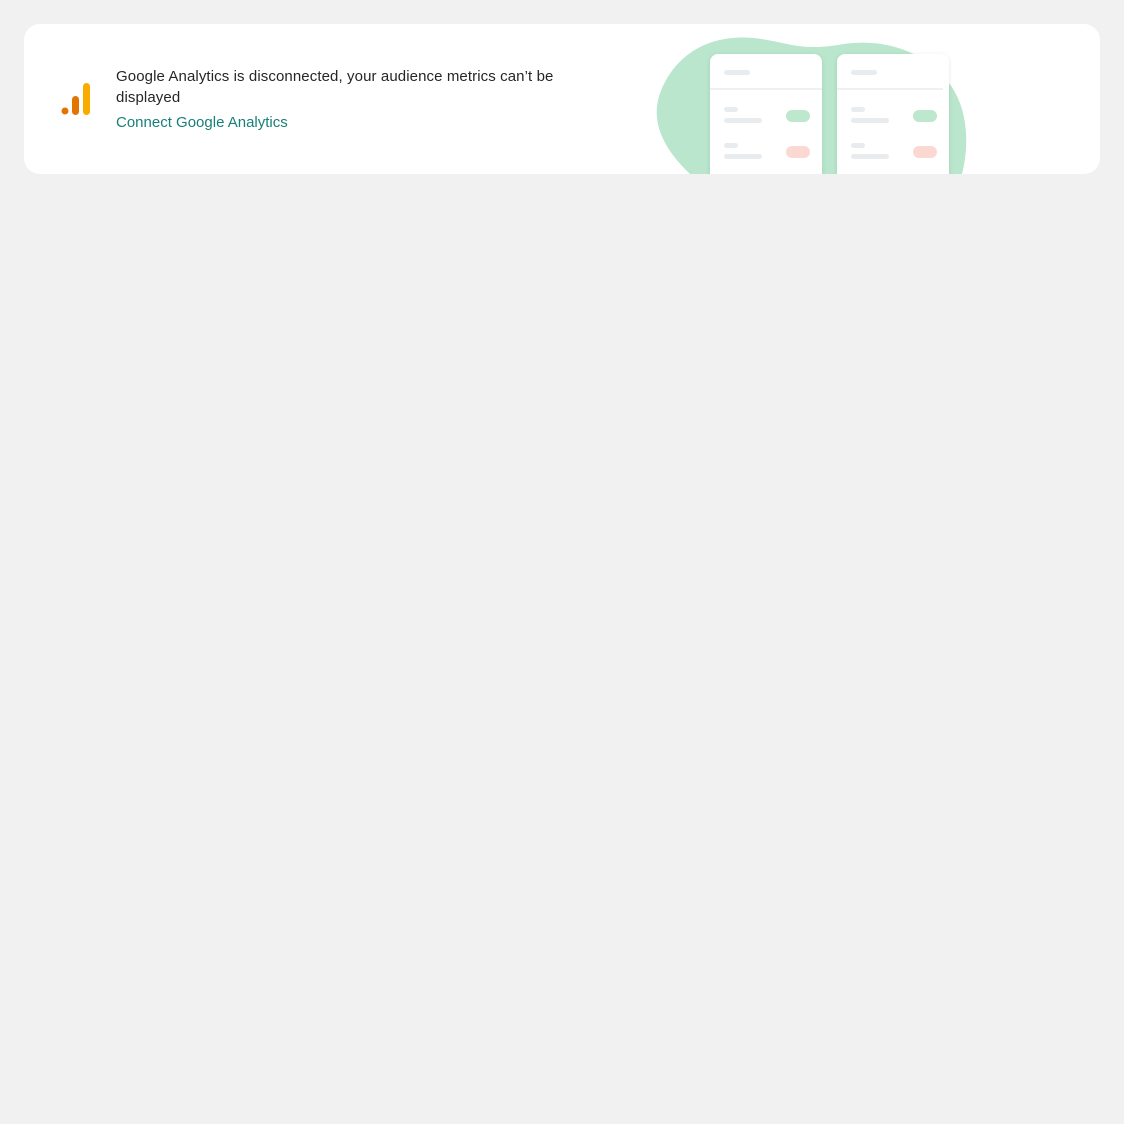 Image resolution: width=1124 pixels, height=1124 pixels. What do you see at coordinates (75, 99) in the screenshot?
I see `google-analytics-icon` at bounding box center [75, 99].